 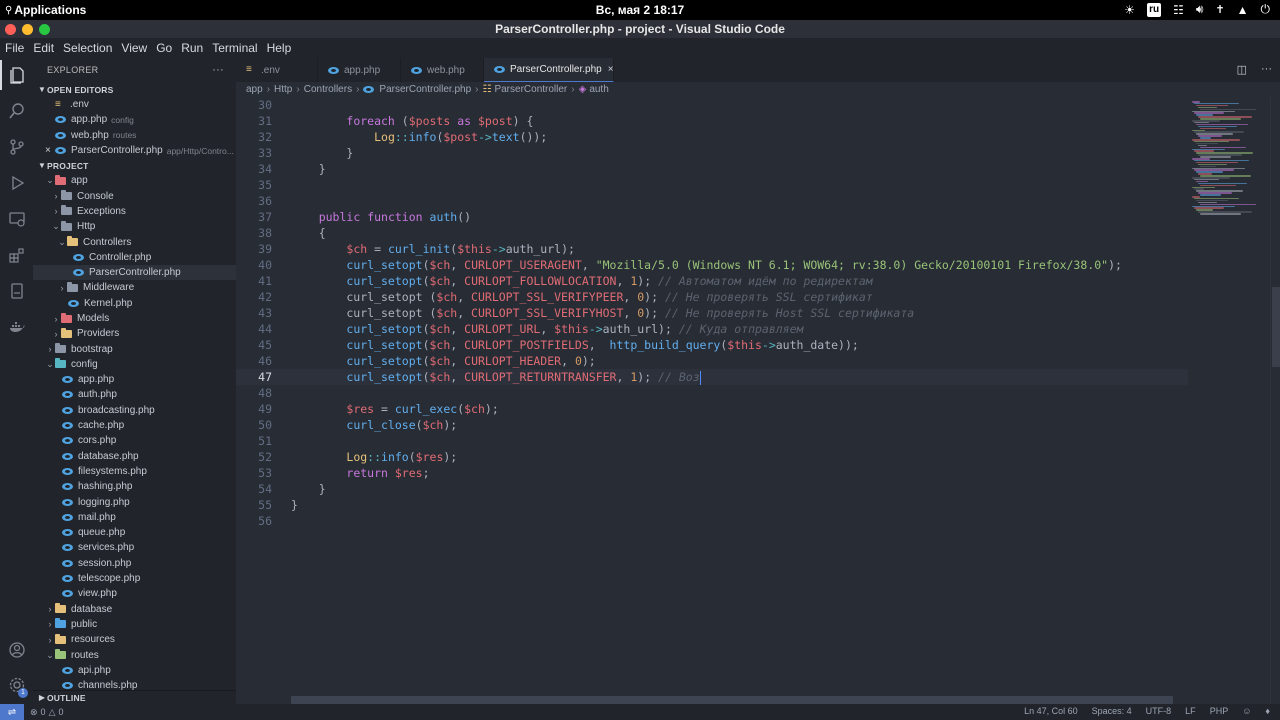 What do you see at coordinates (16, 75) in the screenshot?
I see `files-icon` at bounding box center [16, 75].